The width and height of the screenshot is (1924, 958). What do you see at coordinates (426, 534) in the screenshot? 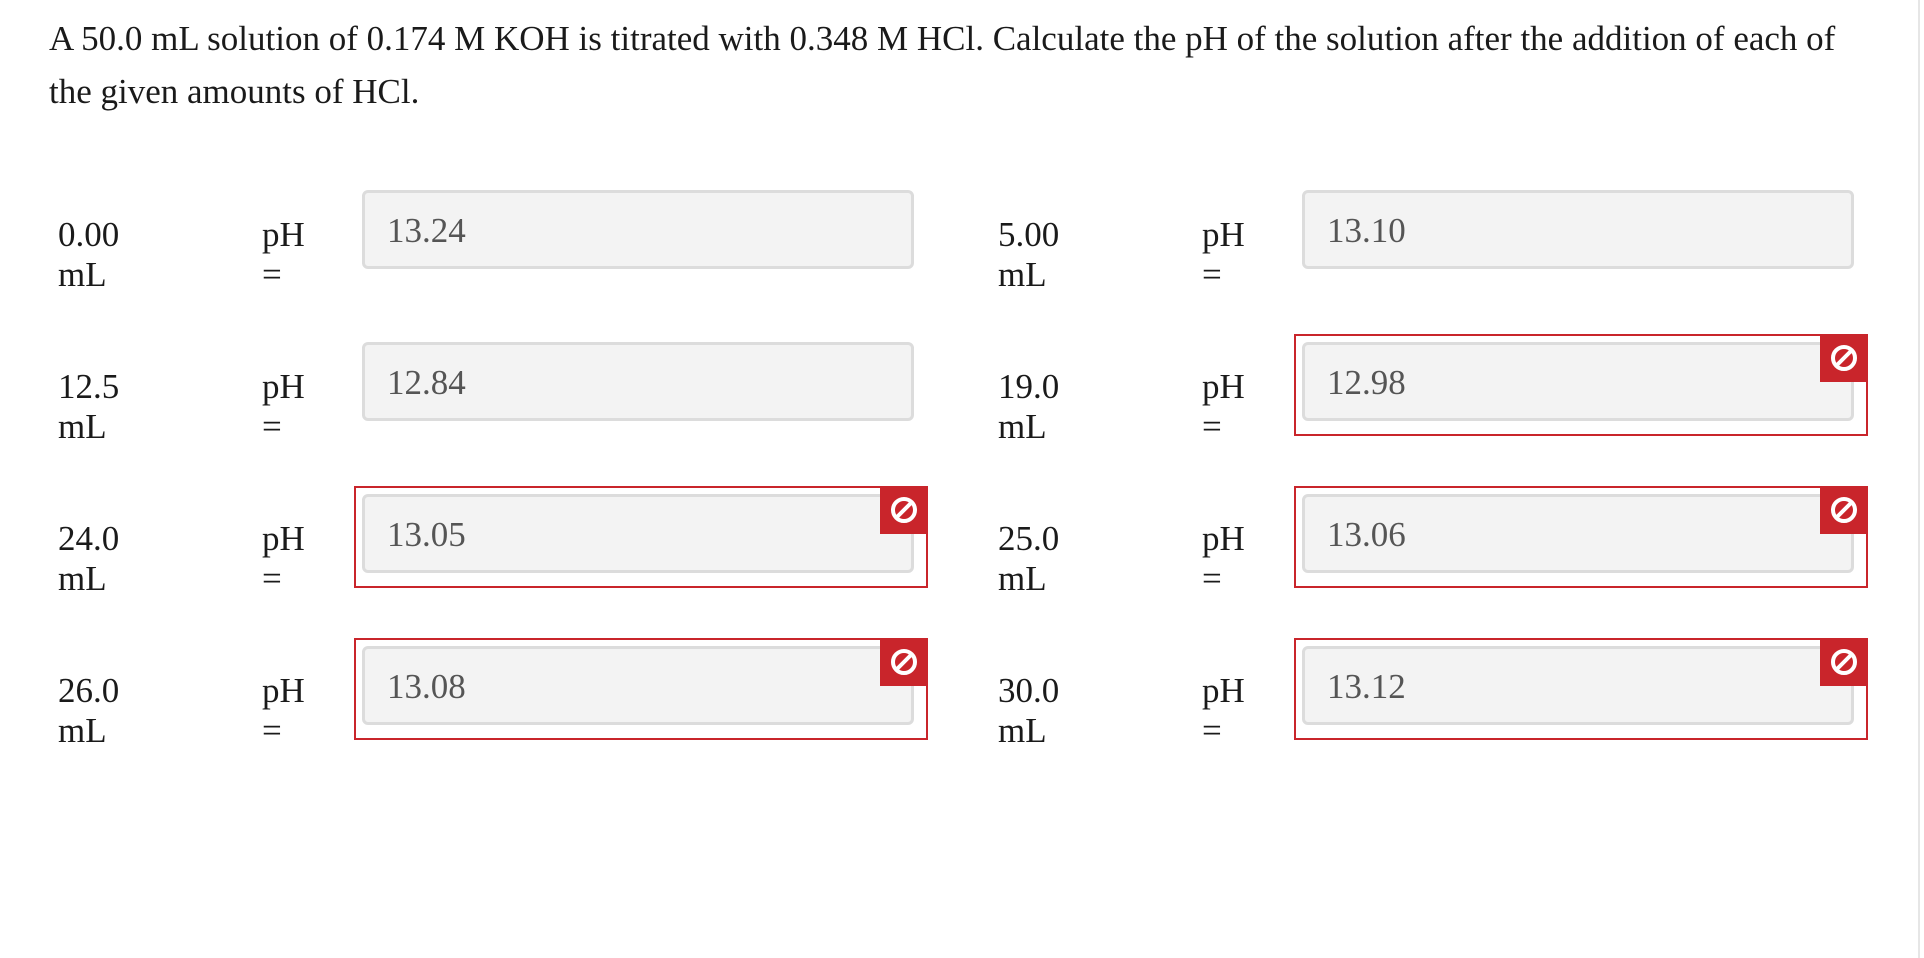
I see `ph-answer-value: 13.05` at bounding box center [426, 534].